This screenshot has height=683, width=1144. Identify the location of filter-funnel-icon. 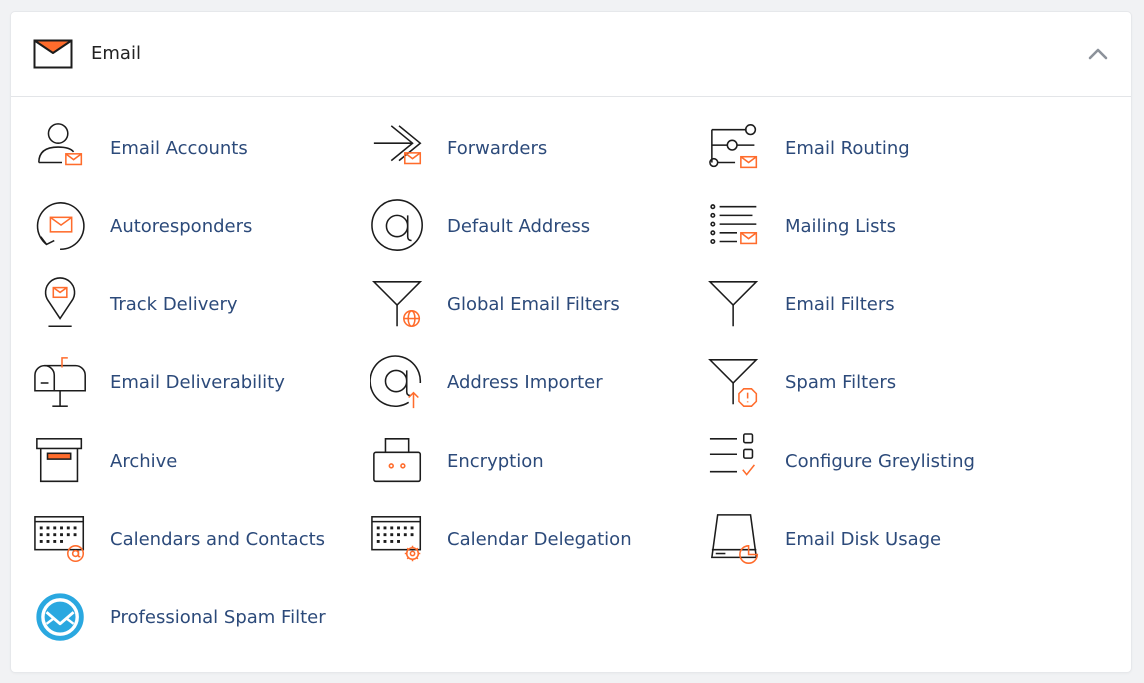
(738, 305).